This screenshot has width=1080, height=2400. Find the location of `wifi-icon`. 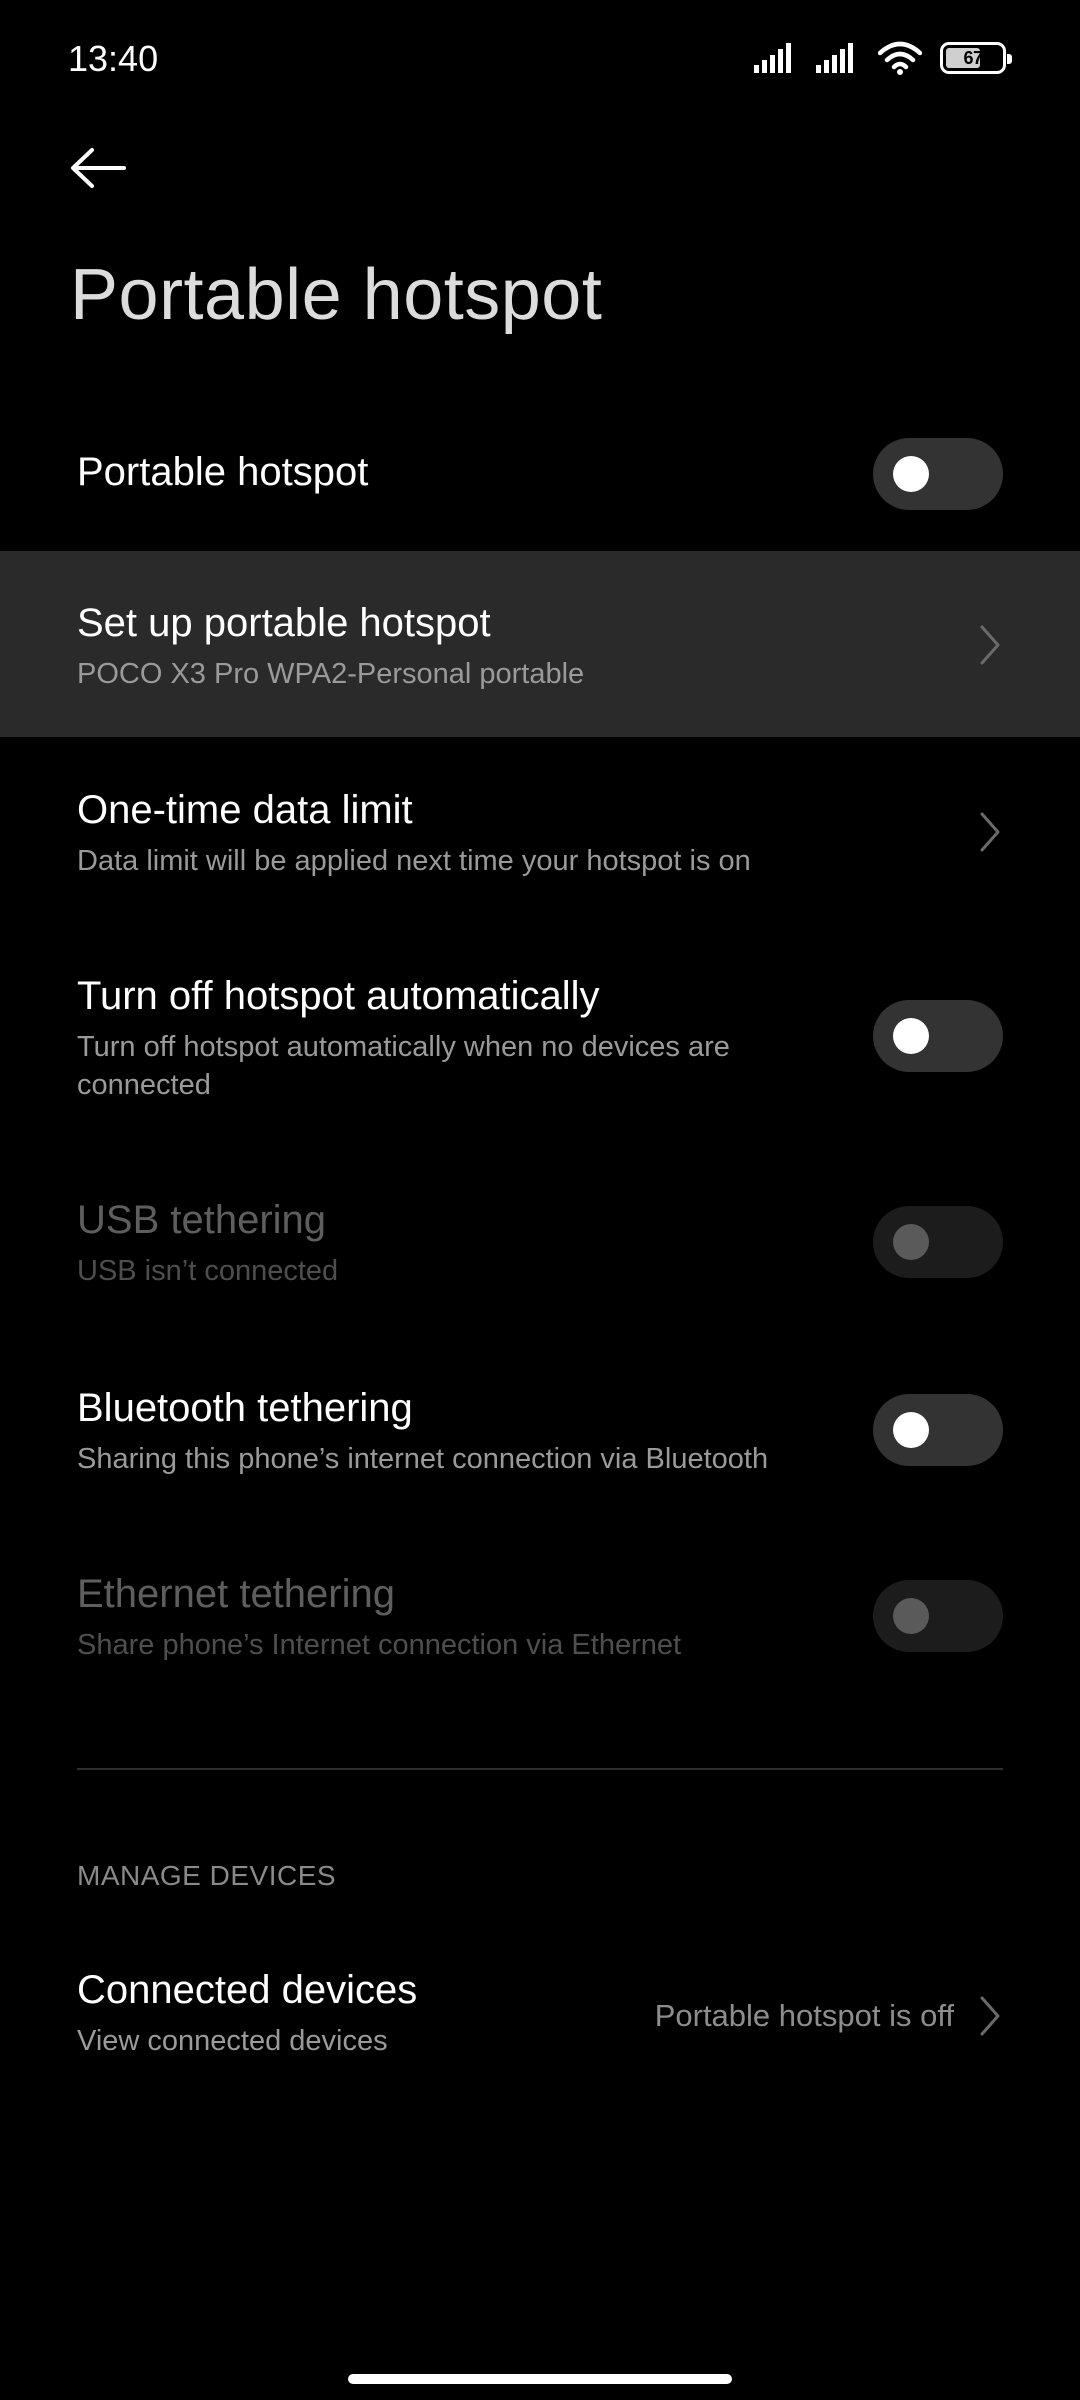

wifi-icon is located at coordinates (900, 58).